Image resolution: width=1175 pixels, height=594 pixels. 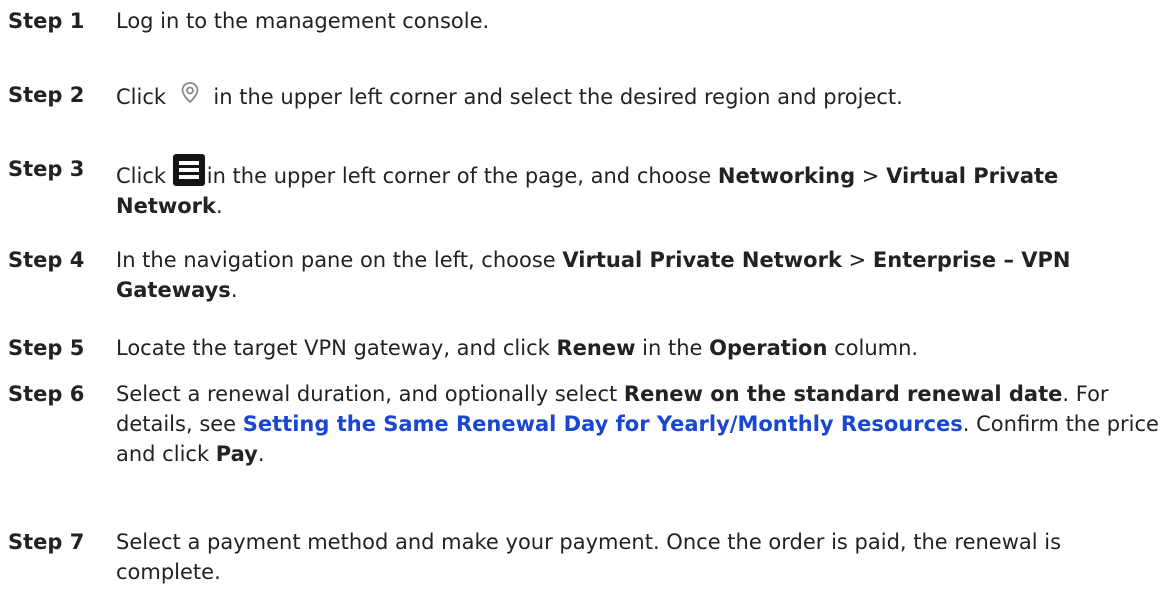 What do you see at coordinates (46, 348) in the screenshot?
I see `step-label: Step 5` at bounding box center [46, 348].